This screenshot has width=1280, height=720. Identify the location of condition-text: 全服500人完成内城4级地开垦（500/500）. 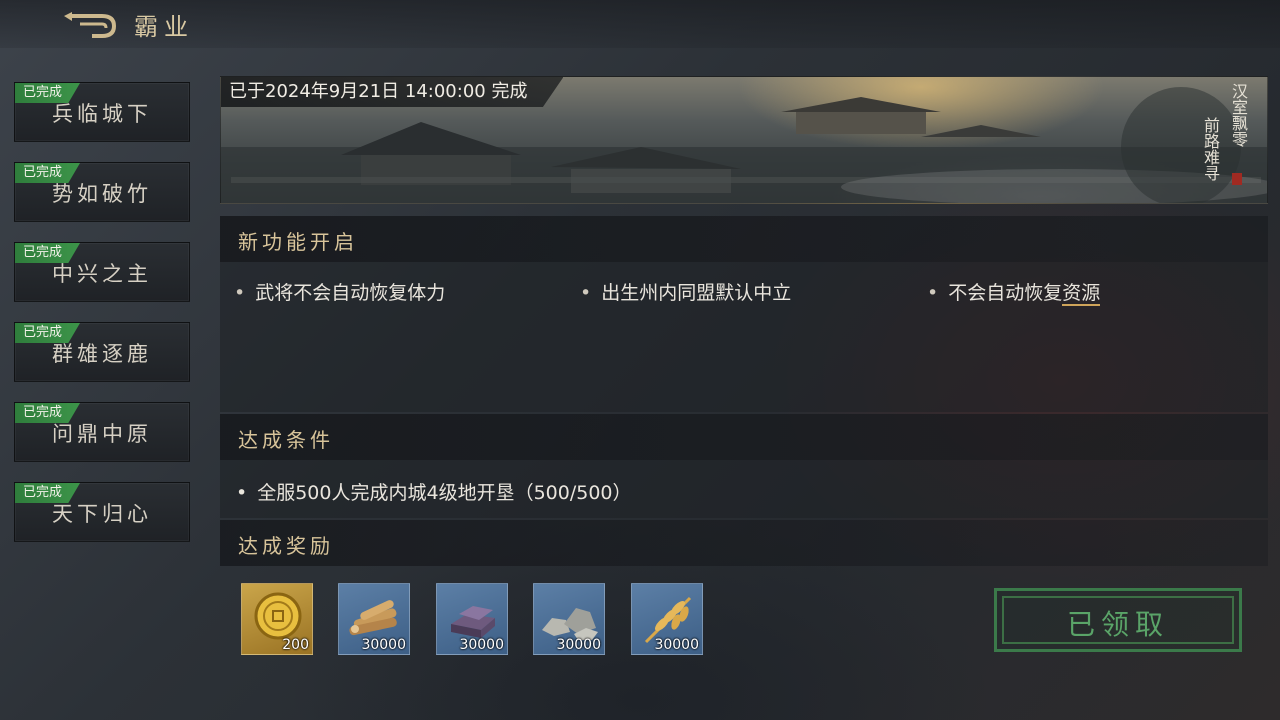
(444, 493).